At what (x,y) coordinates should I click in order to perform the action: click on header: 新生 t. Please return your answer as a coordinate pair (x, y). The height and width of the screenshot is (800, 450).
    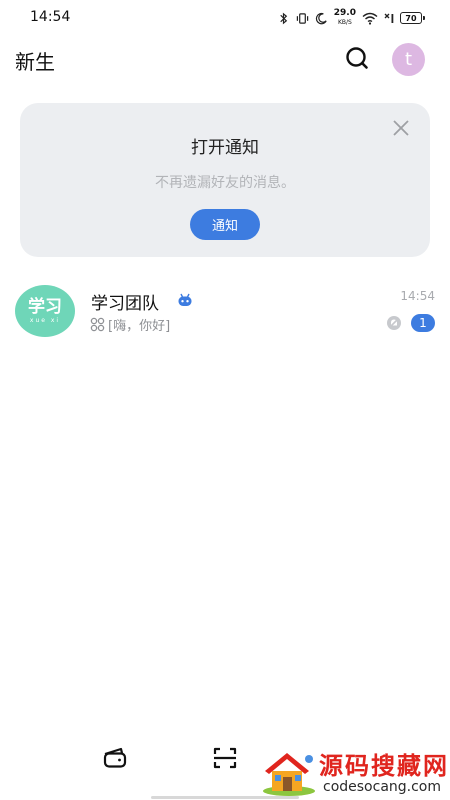
    Looking at the image, I should click on (225, 58).